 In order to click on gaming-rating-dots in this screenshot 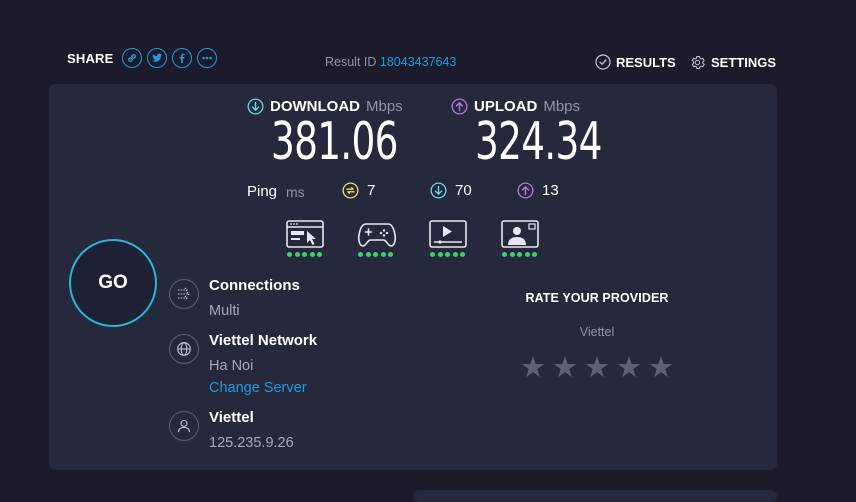, I will do `click(377, 254)`.